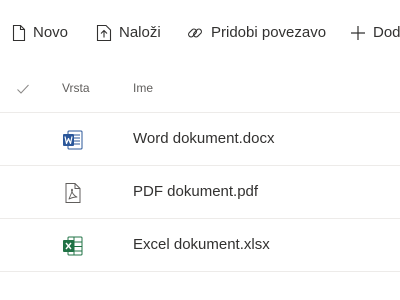  I want to click on new-button-label: Novo, so click(51, 32).